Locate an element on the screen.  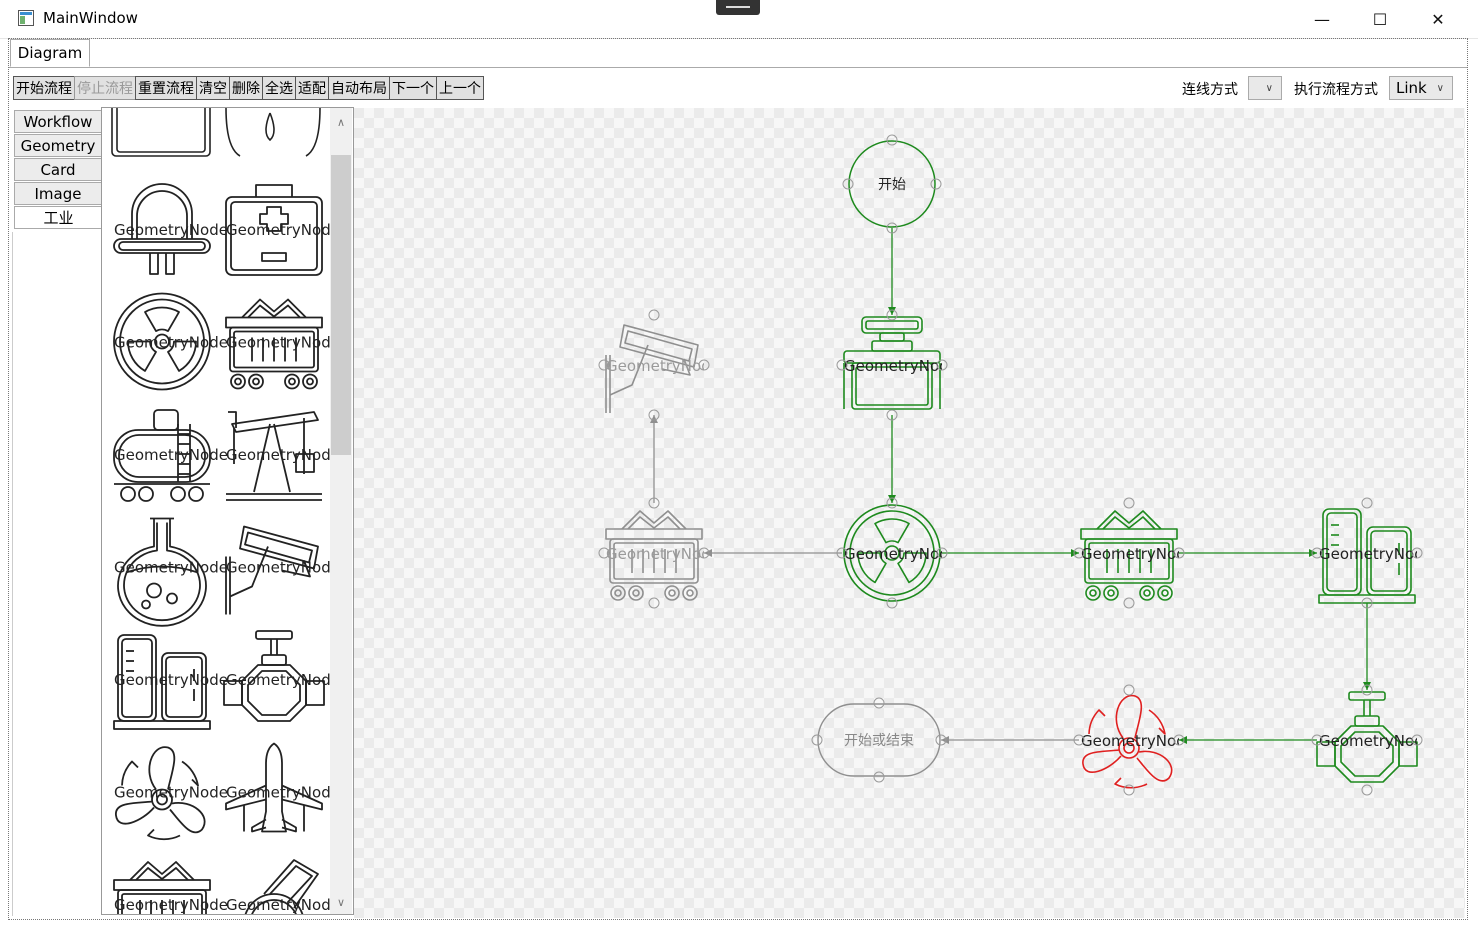
scroll-down-icon: ∨ is located at coordinates (341, 902).